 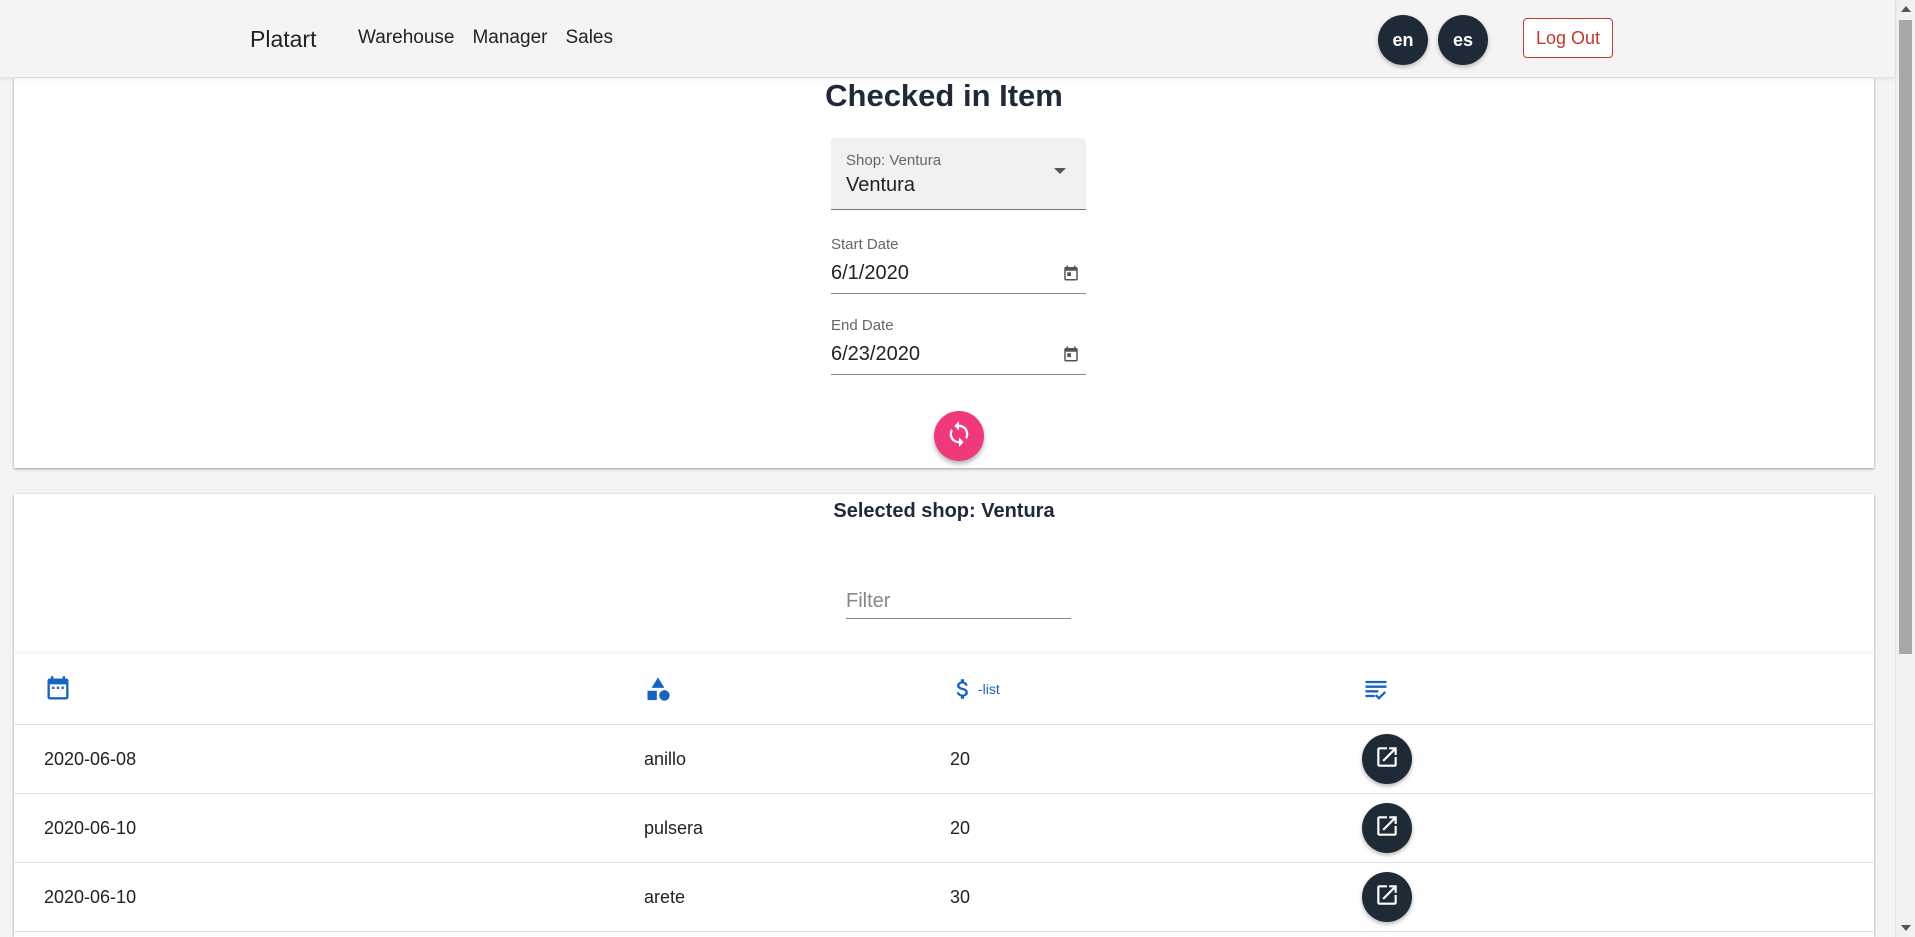 What do you see at coordinates (894, 160) in the screenshot?
I see `shop-select-label: Shop: Ventura` at bounding box center [894, 160].